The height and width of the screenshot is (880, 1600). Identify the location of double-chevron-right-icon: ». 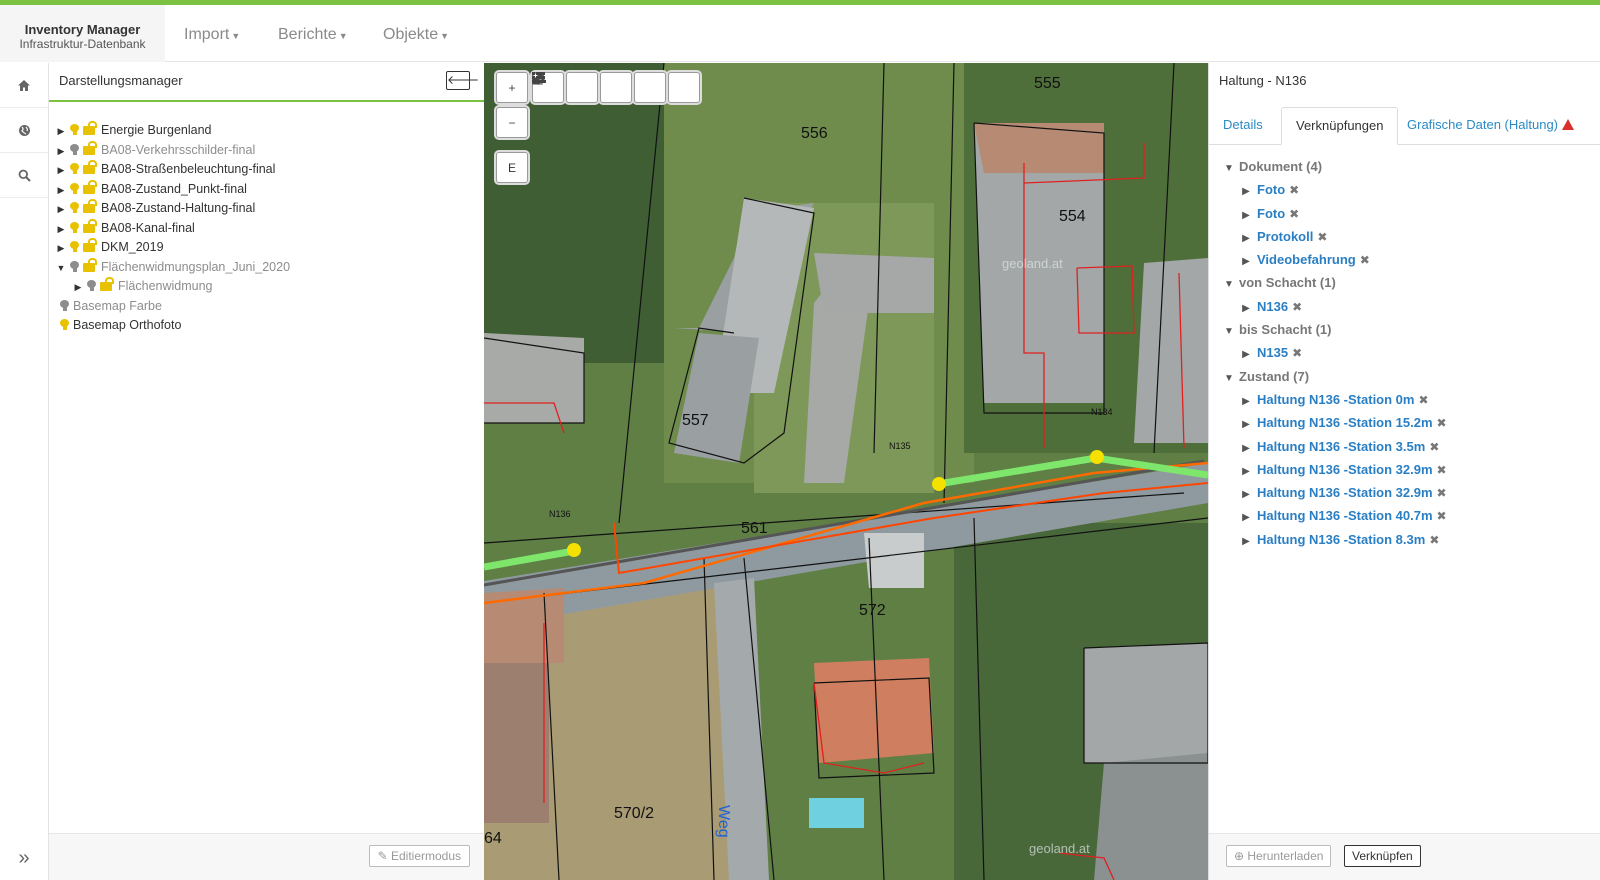
(24, 858).